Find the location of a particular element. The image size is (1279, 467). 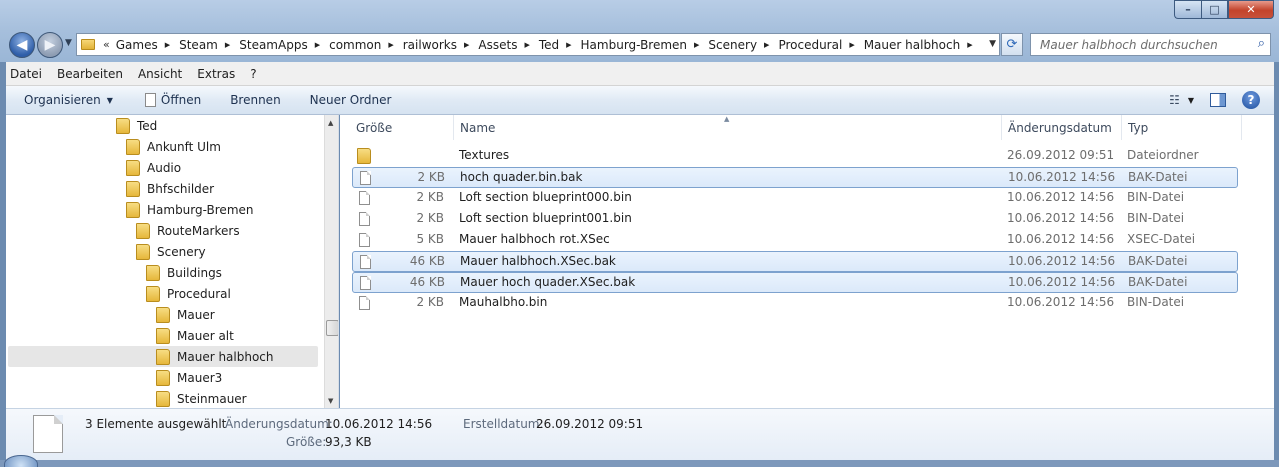

taskbar is located at coordinates (639, 463).